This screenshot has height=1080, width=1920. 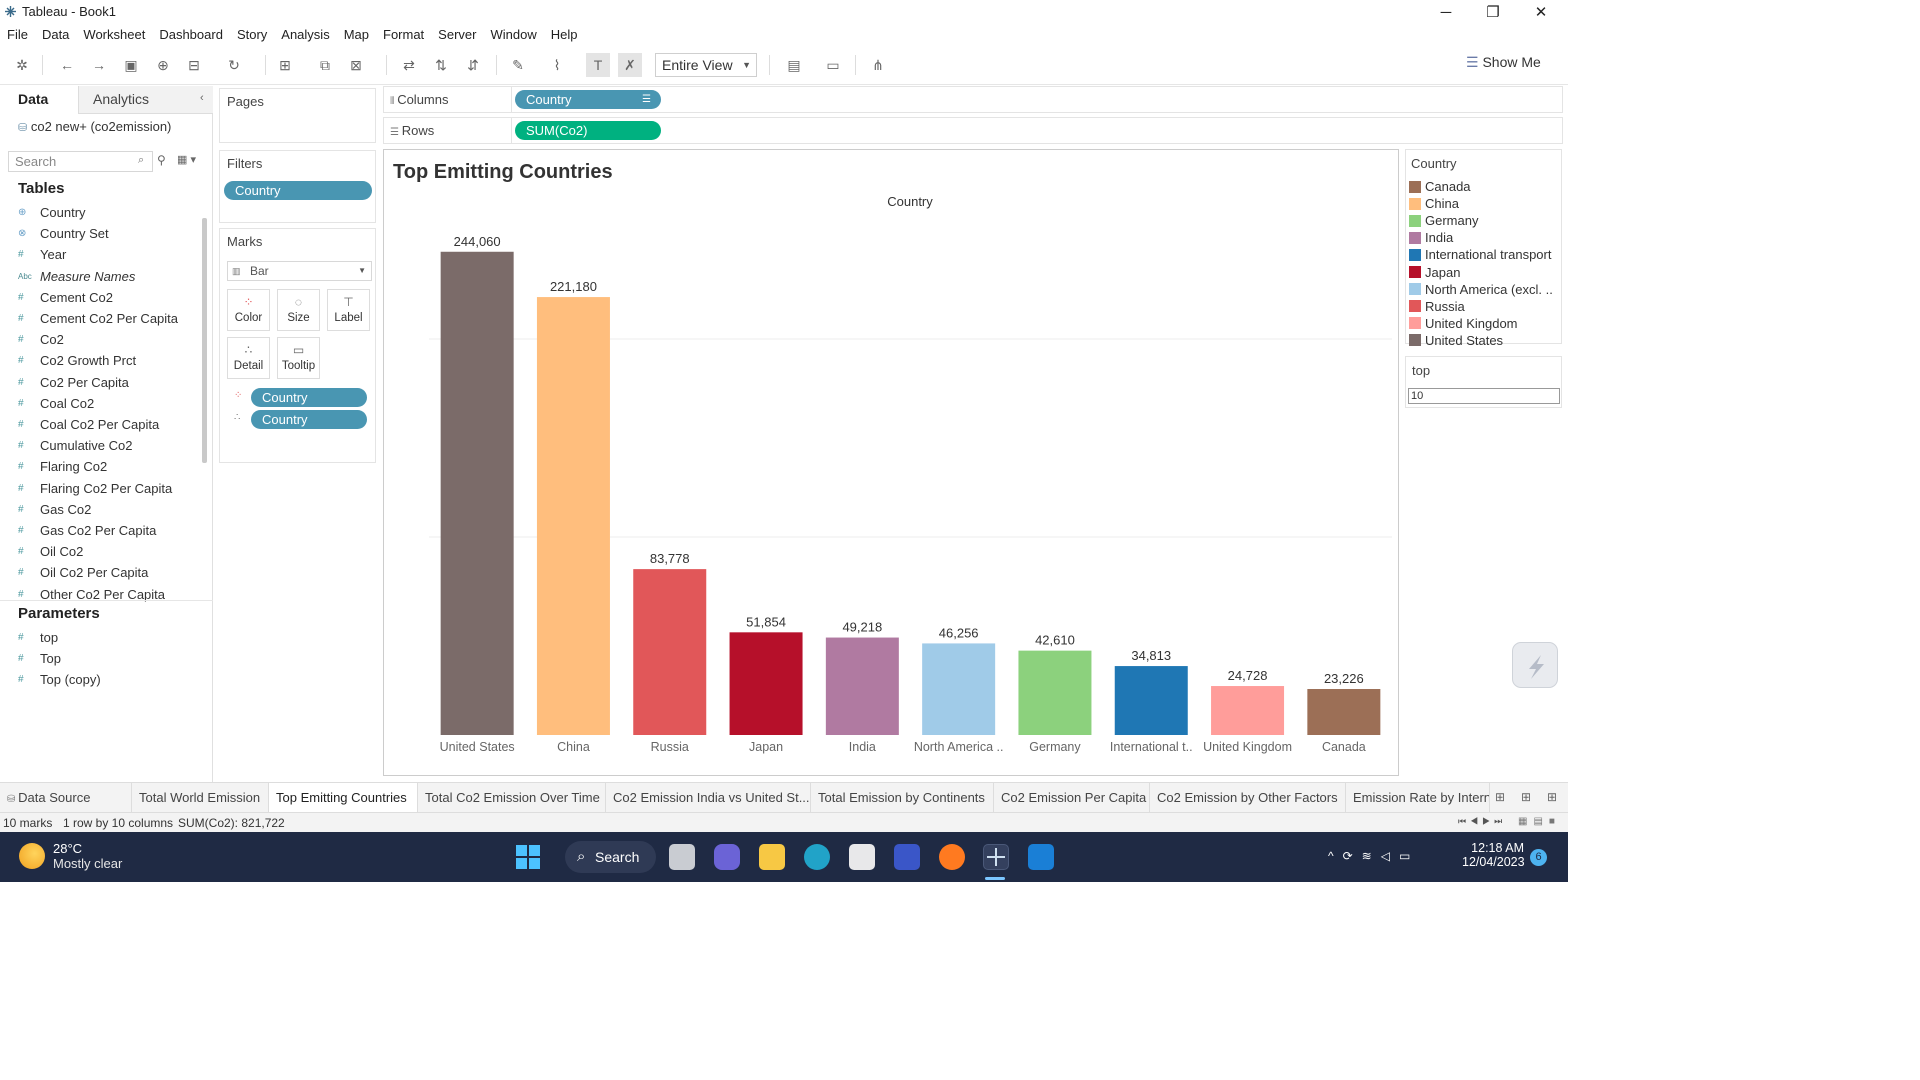 I want to click on filters-card: Filters Country, so click(x=297, y=186).